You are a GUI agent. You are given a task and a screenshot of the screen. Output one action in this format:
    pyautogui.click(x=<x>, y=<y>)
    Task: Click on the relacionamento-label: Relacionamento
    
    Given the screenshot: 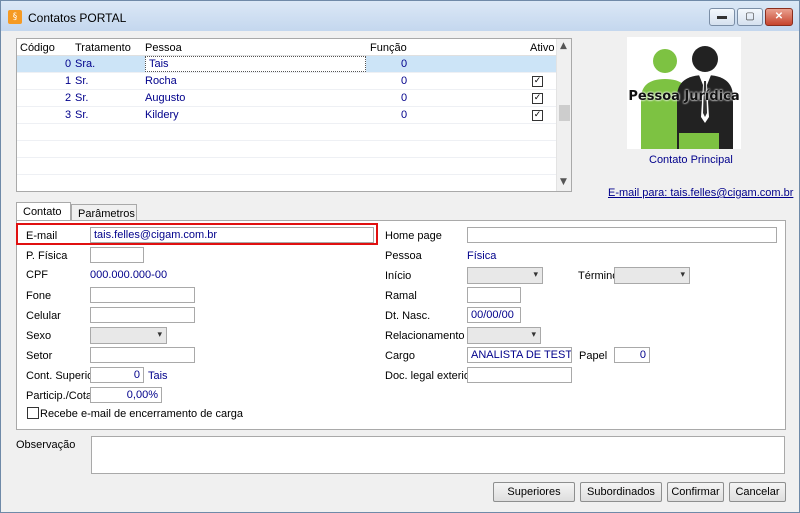 What is the action you would take?
    pyautogui.click(x=425, y=336)
    